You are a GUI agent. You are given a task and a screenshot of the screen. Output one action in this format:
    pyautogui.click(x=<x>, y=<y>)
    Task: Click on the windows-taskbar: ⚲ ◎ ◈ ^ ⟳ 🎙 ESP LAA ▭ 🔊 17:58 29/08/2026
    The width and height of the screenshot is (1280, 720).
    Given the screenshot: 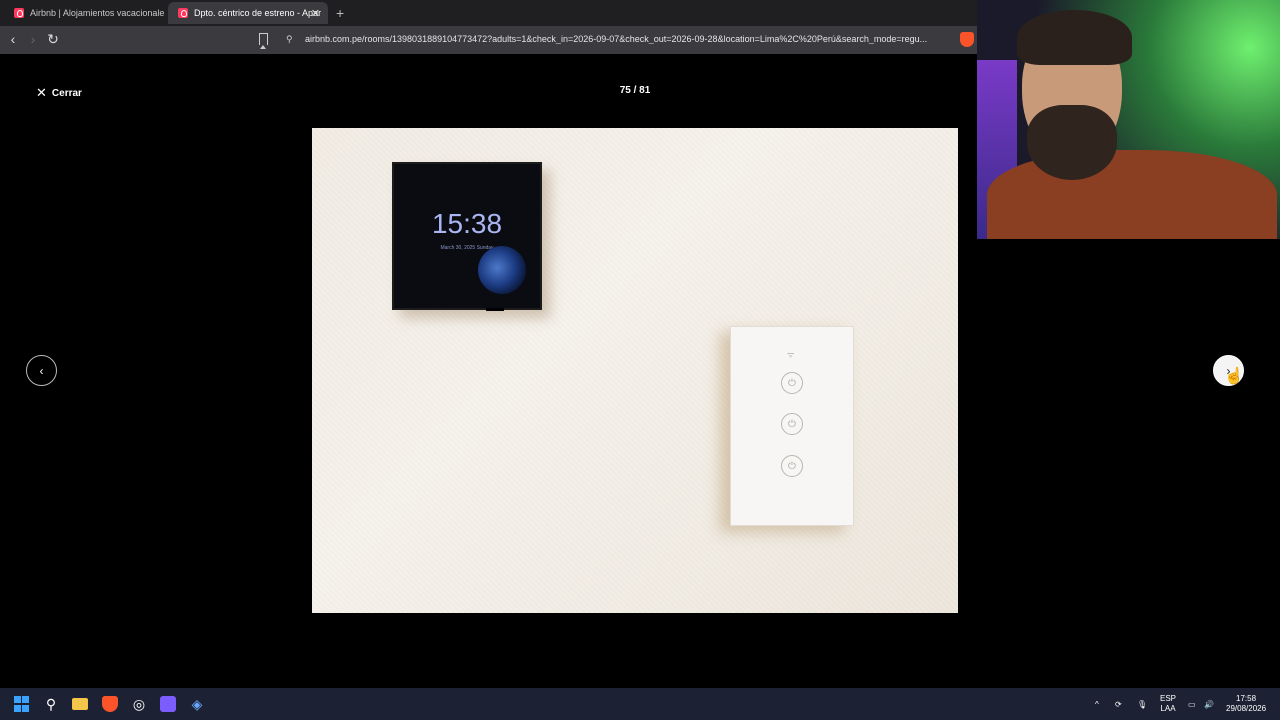 What is the action you would take?
    pyautogui.click(x=640, y=704)
    